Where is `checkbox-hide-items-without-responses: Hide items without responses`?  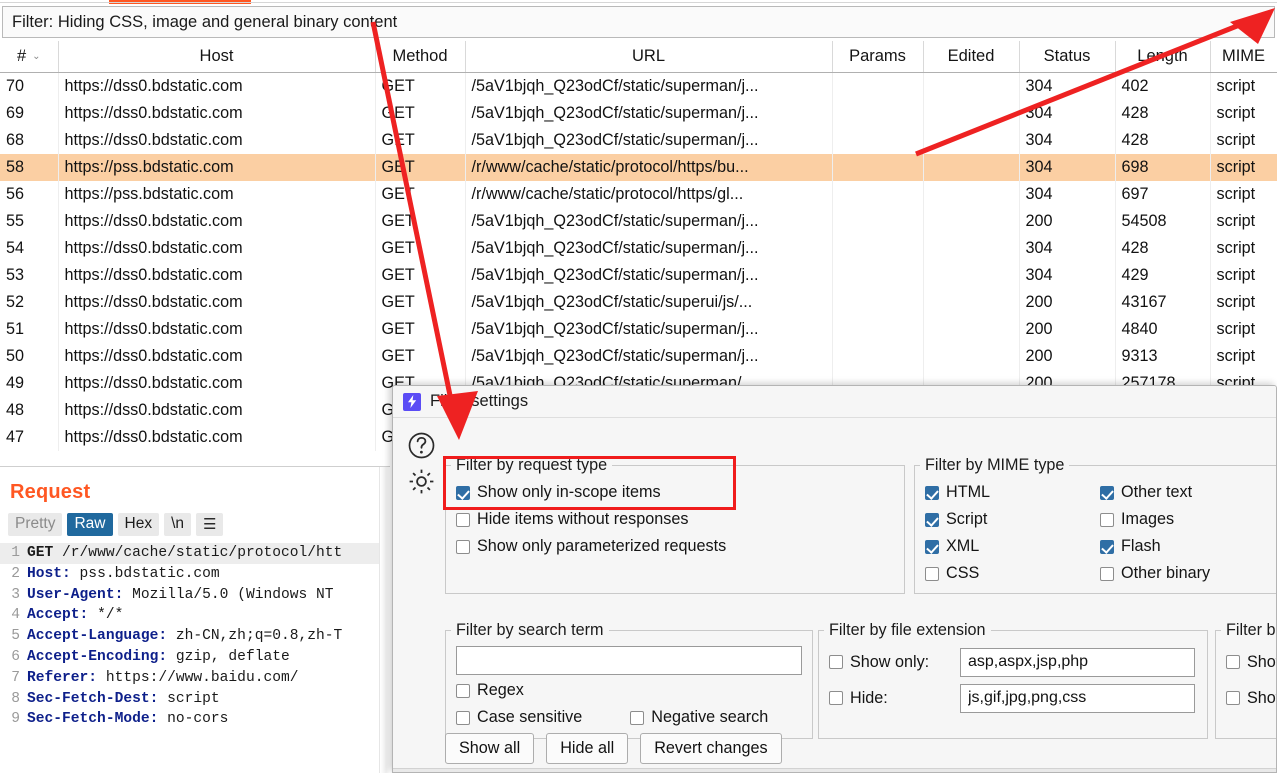 checkbox-hide-items-without-responses: Hide items without responses is located at coordinates (675, 519).